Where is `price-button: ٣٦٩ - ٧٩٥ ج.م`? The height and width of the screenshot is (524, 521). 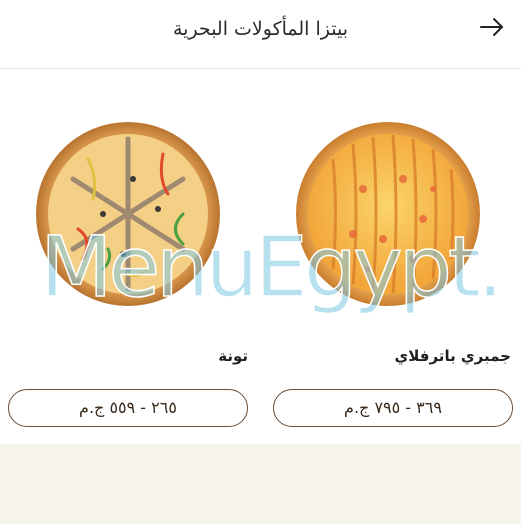
price-button: ٣٦٩ - ٧٩٥ ج.م is located at coordinates (393, 408).